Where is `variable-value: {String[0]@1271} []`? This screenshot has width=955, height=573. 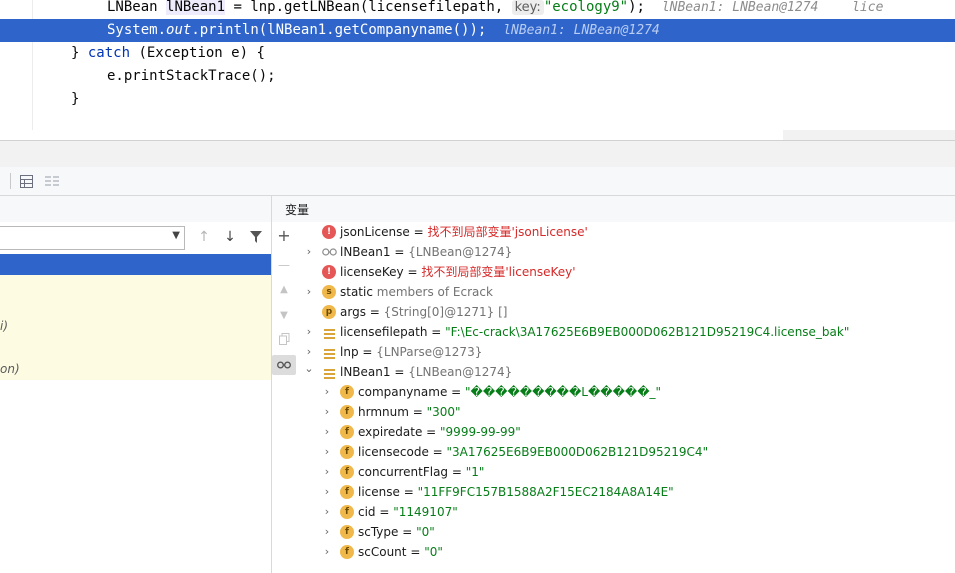
variable-value: {String[0]@1271} [] is located at coordinates (446, 312).